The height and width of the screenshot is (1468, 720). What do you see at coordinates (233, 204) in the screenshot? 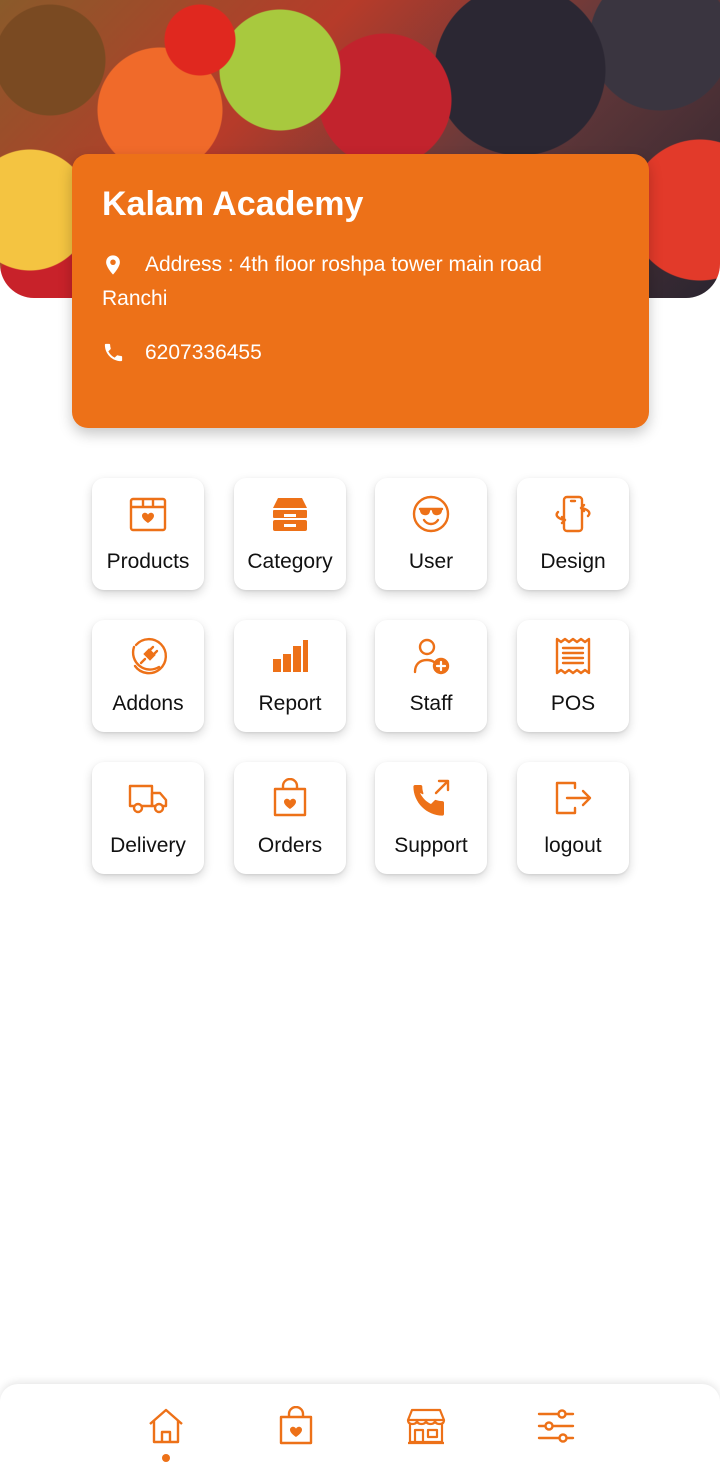
I see `shop-name: Kalam Academy` at bounding box center [233, 204].